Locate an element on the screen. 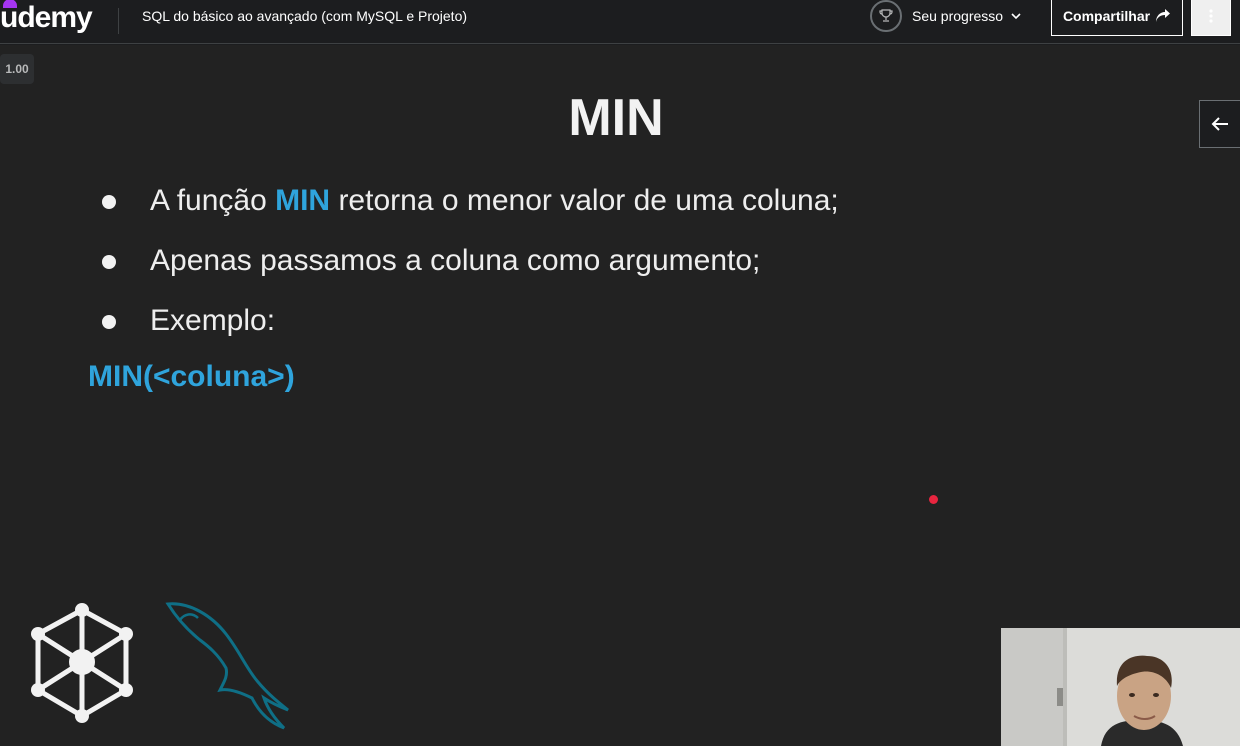 This screenshot has height=746, width=1240. bullet-highlight: MIN is located at coordinates (303, 200).